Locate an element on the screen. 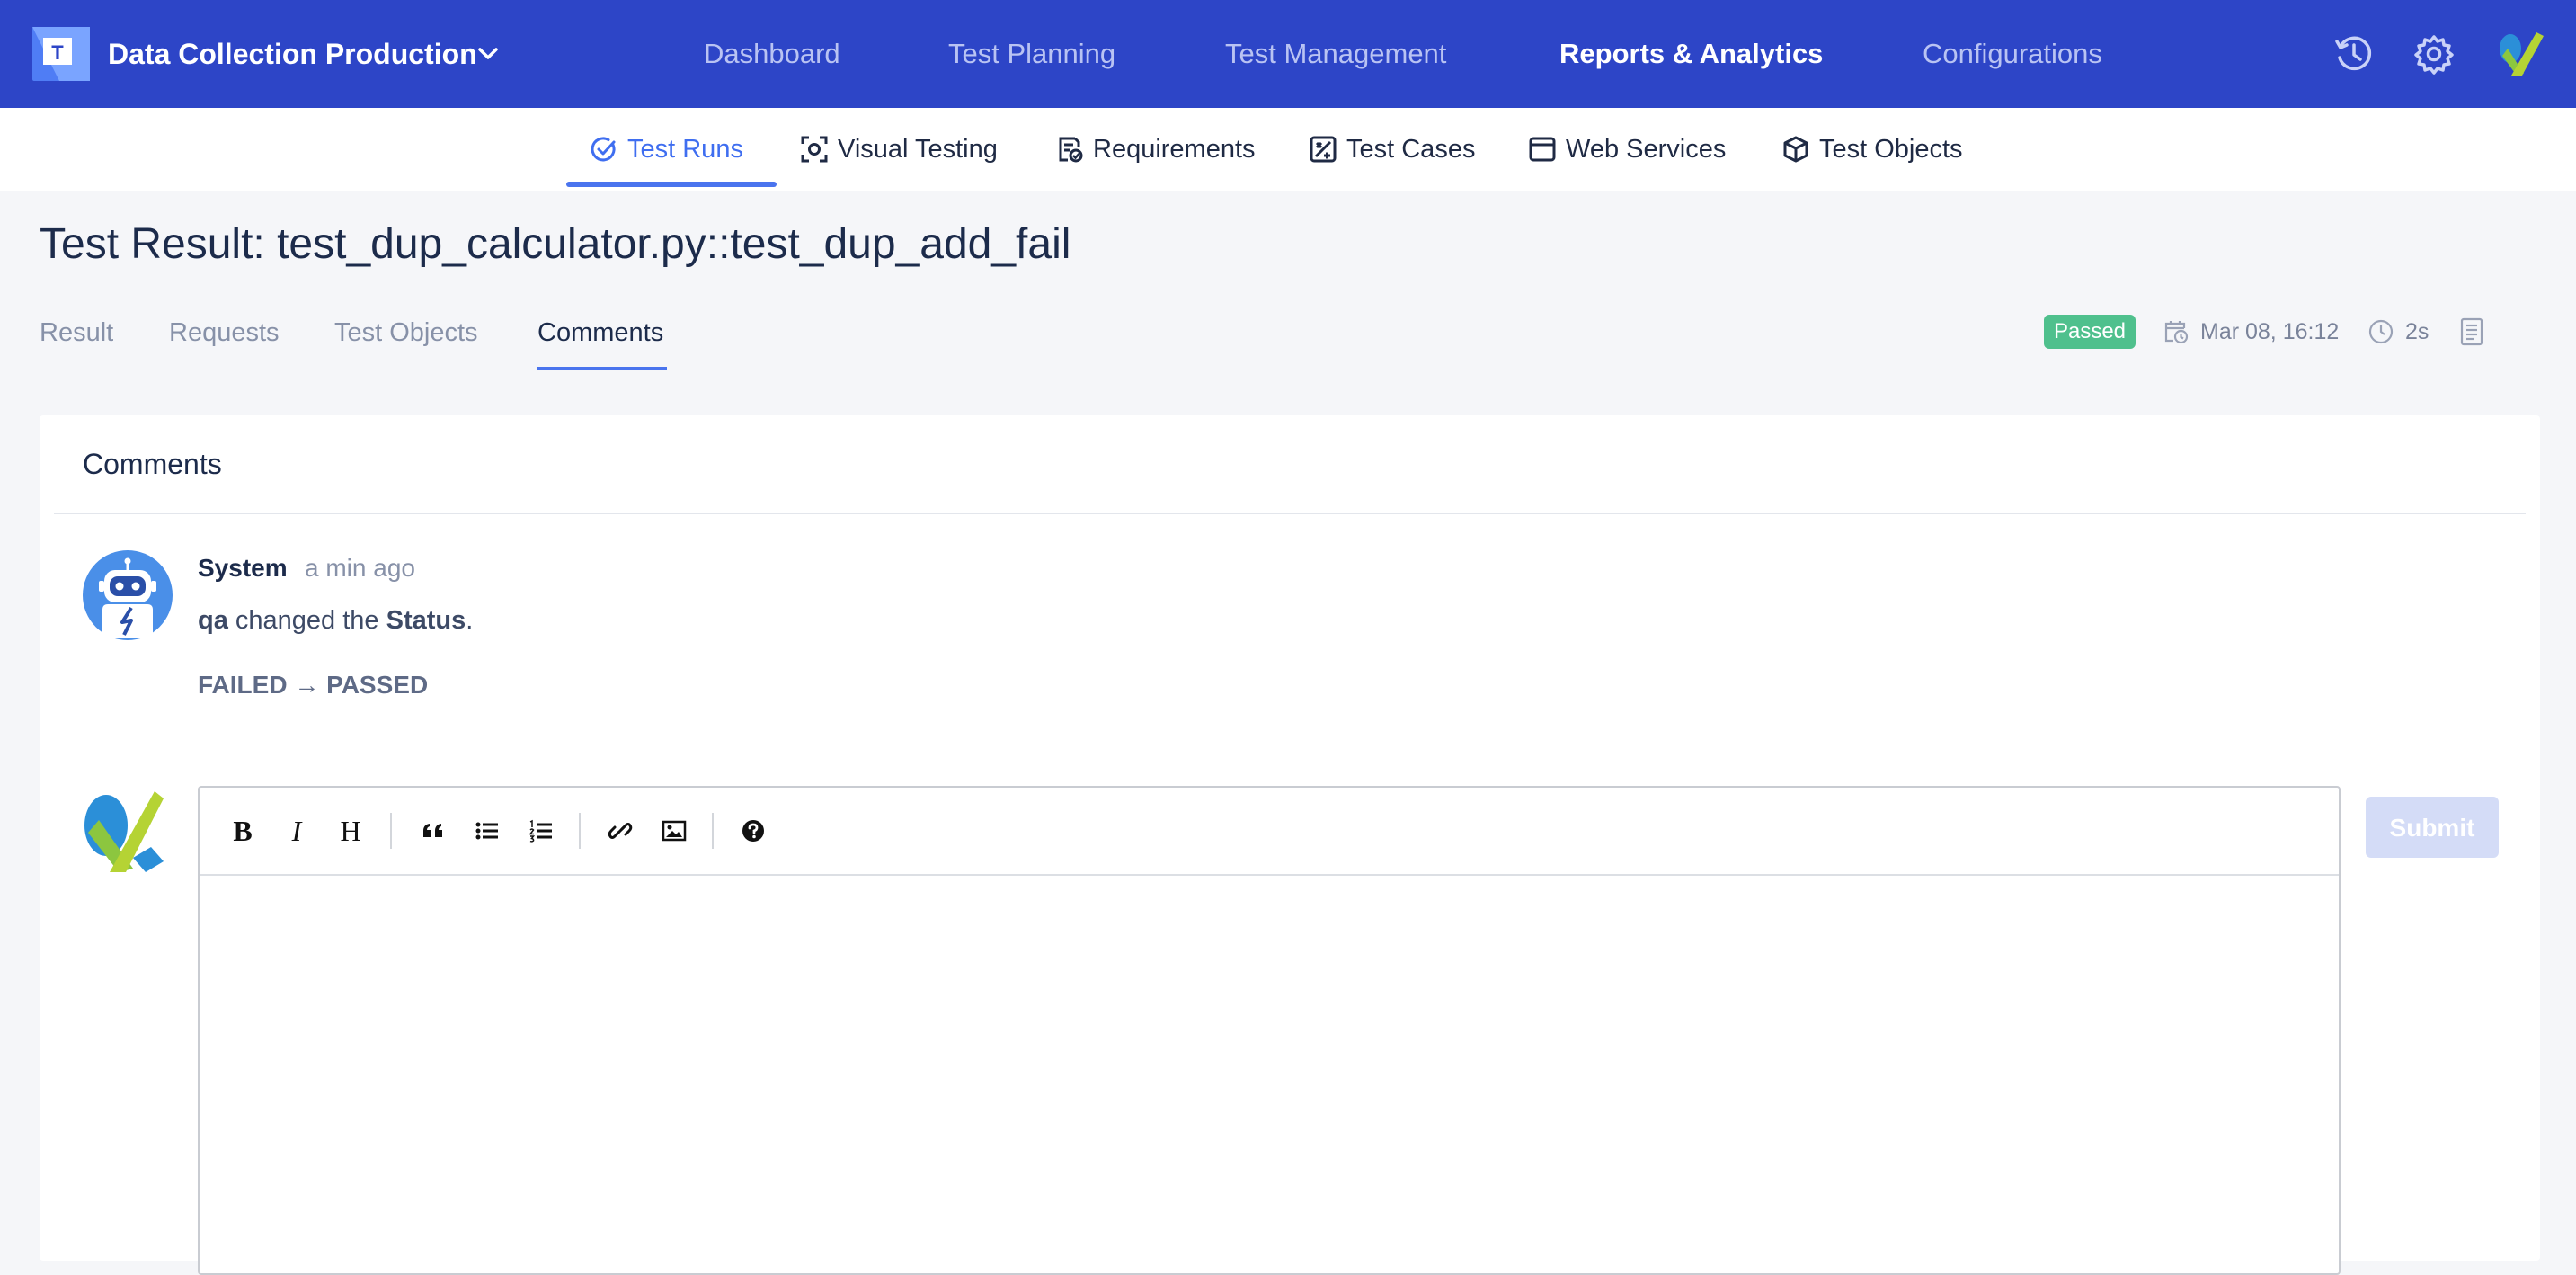 The height and width of the screenshot is (1275, 2576). nav-test-management: Test Management is located at coordinates (1335, 54).